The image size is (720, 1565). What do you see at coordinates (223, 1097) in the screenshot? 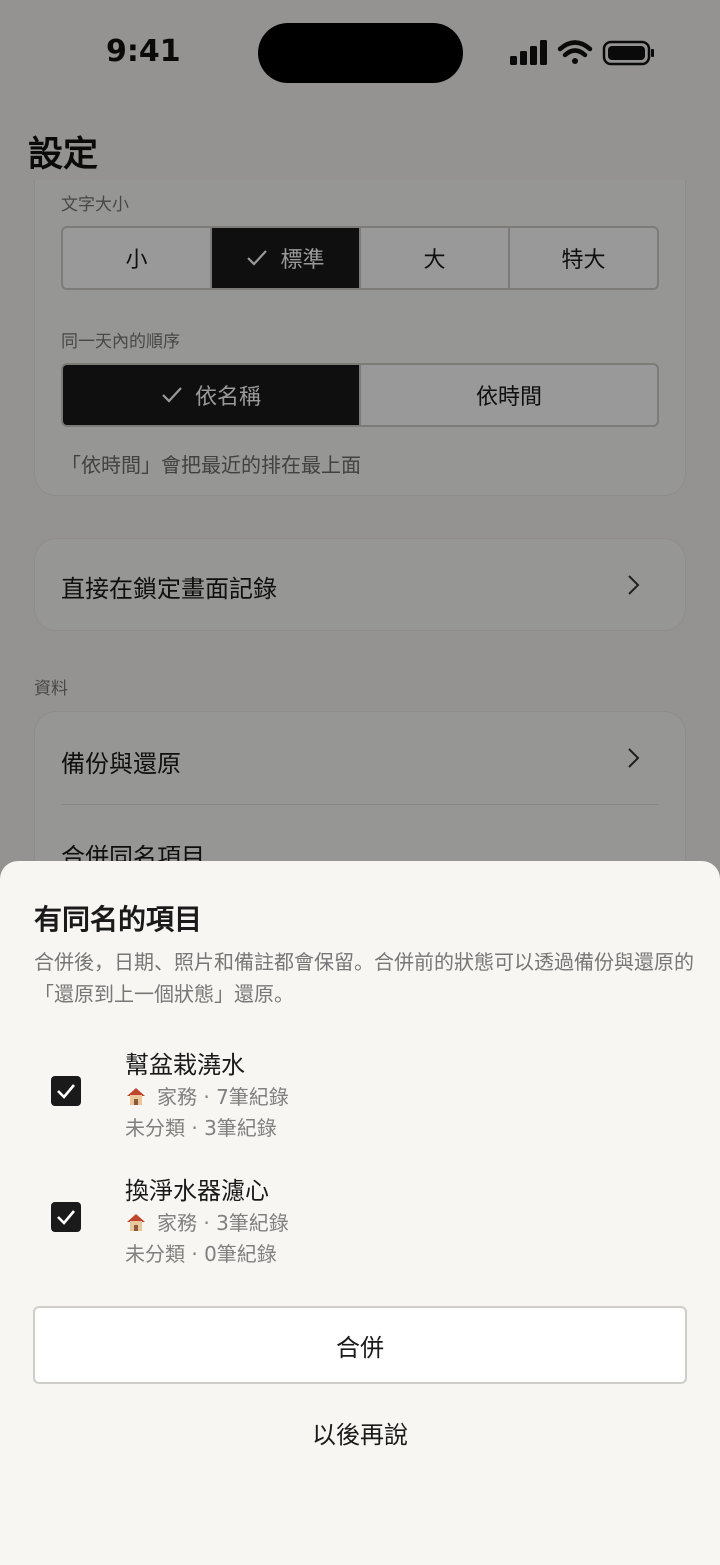
I see `item-category-text: 家務 · 7筆紀錄` at bounding box center [223, 1097].